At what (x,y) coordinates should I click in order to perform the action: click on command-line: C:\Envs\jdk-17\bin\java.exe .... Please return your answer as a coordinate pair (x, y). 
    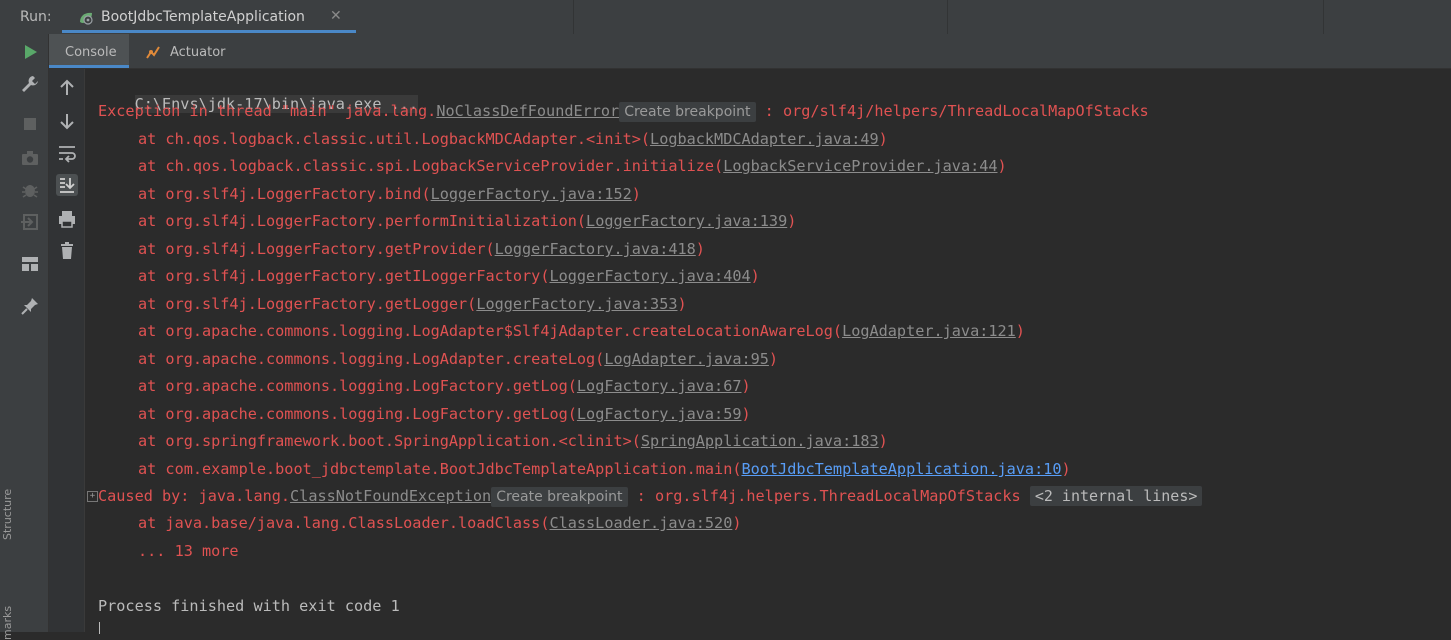
    Looking at the image, I should click on (258, 93).